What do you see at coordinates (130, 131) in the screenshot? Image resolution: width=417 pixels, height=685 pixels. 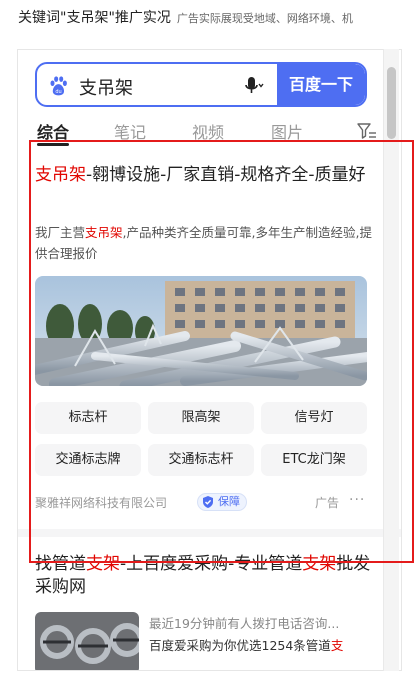 I see `tab-notes: 笔记` at bounding box center [130, 131].